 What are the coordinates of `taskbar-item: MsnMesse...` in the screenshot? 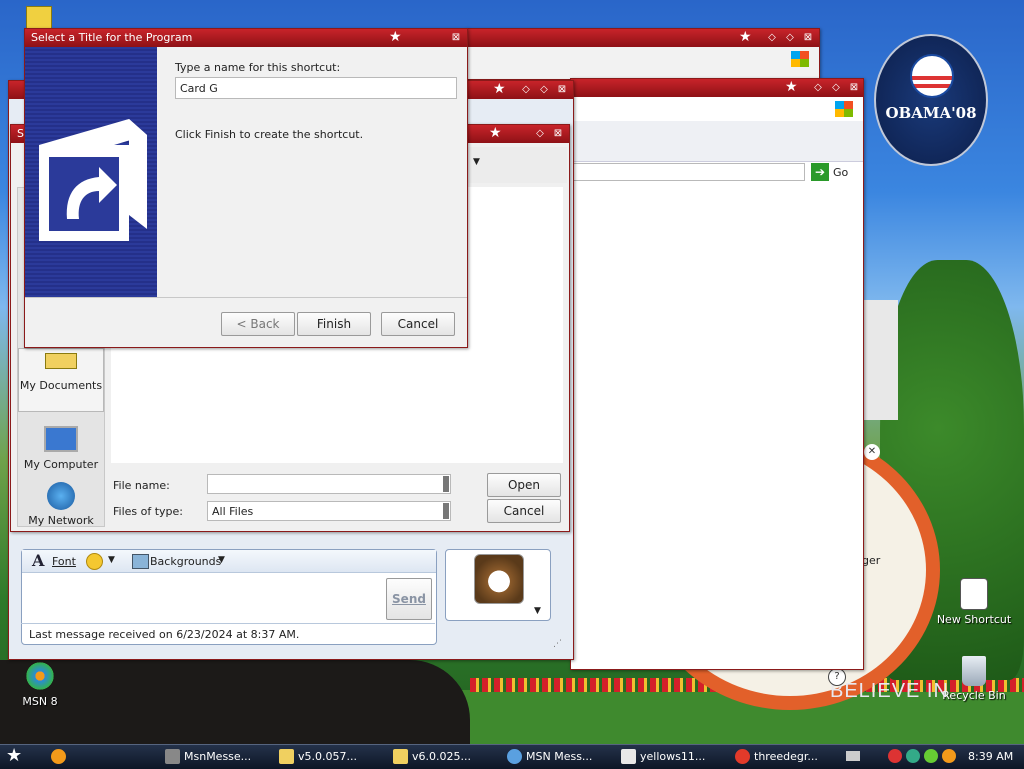 It's located at (217, 757).